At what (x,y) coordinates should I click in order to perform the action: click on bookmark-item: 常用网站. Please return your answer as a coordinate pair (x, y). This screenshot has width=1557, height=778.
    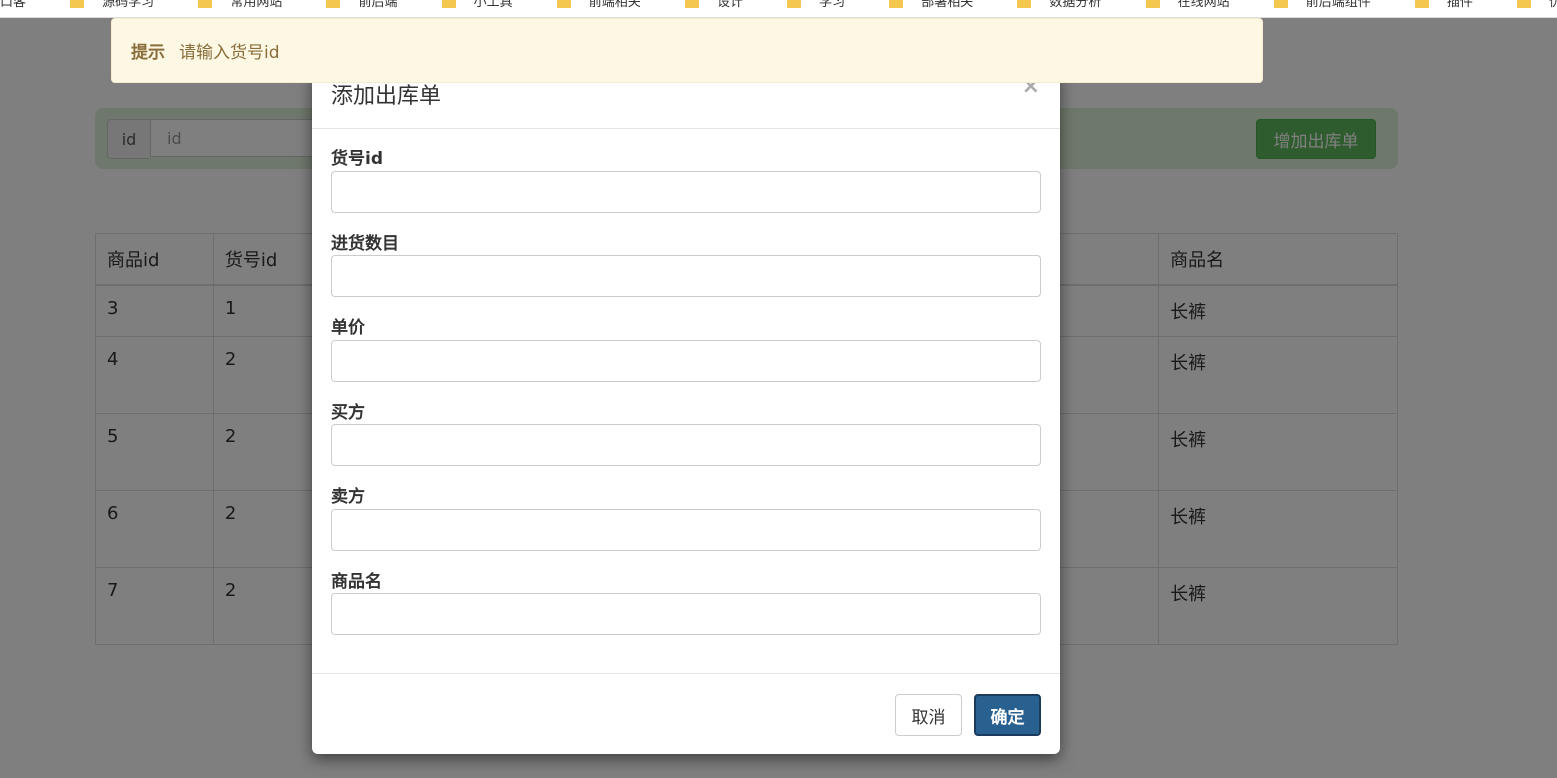
    Looking at the image, I should click on (240, 4).